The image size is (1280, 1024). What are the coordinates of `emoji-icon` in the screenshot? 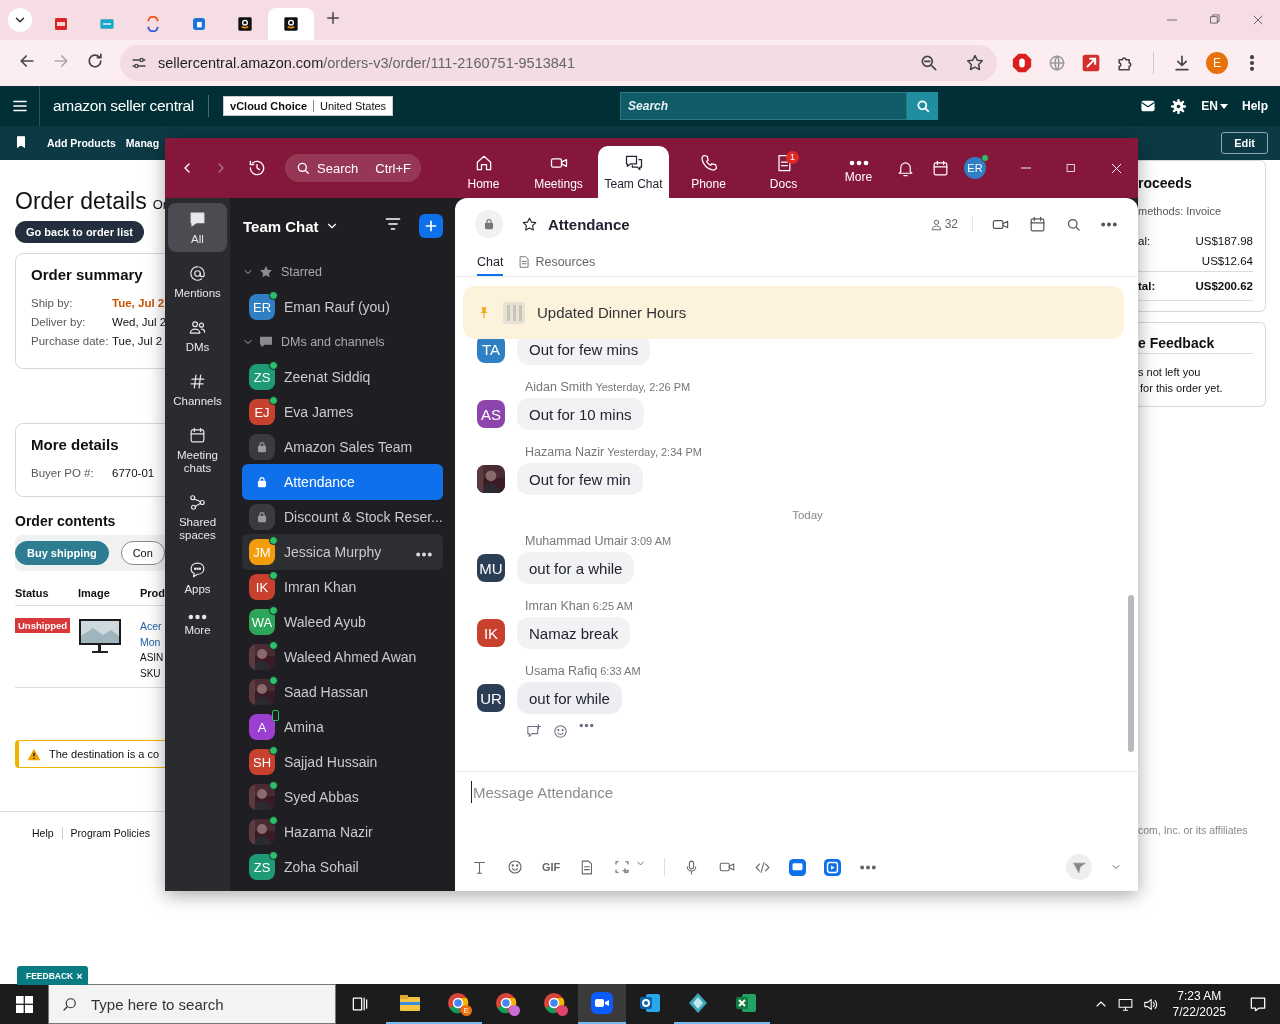 It's located at (515, 867).